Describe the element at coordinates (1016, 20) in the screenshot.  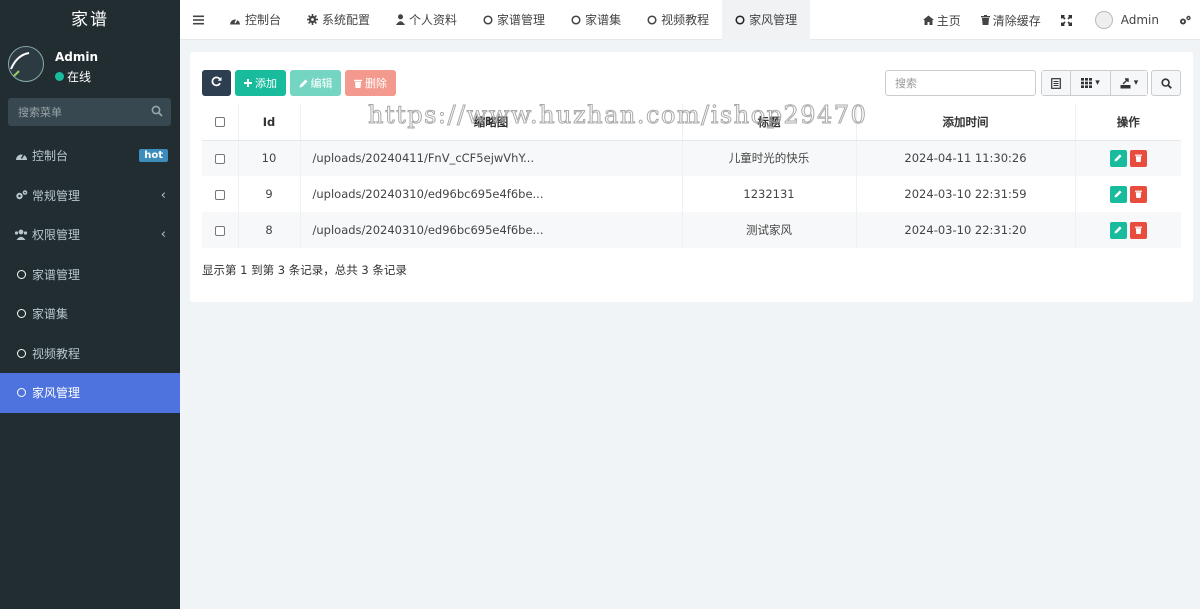
I see `clear-cache-label: 清除缓存` at that location.